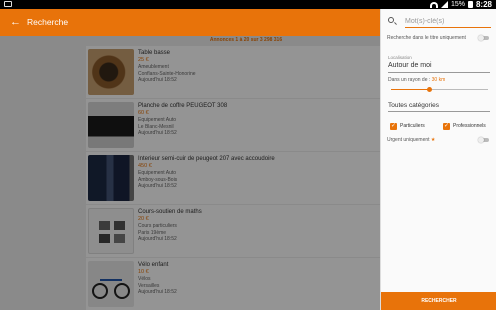 The height and width of the screenshot is (310, 496). Describe the element at coordinates (438, 80) in the screenshot. I see `radius-value: 30 km` at that location.